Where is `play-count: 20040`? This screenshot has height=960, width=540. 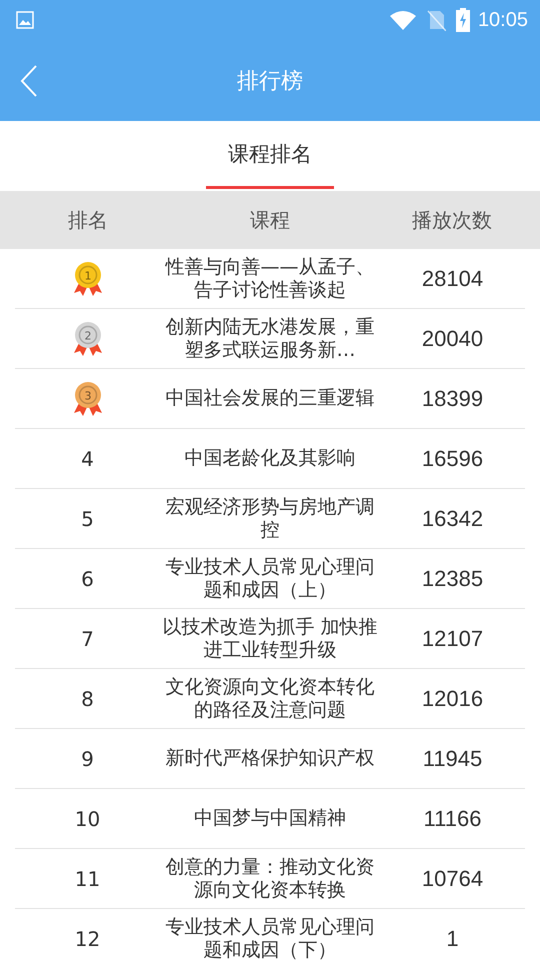 play-count: 20040 is located at coordinates (452, 339).